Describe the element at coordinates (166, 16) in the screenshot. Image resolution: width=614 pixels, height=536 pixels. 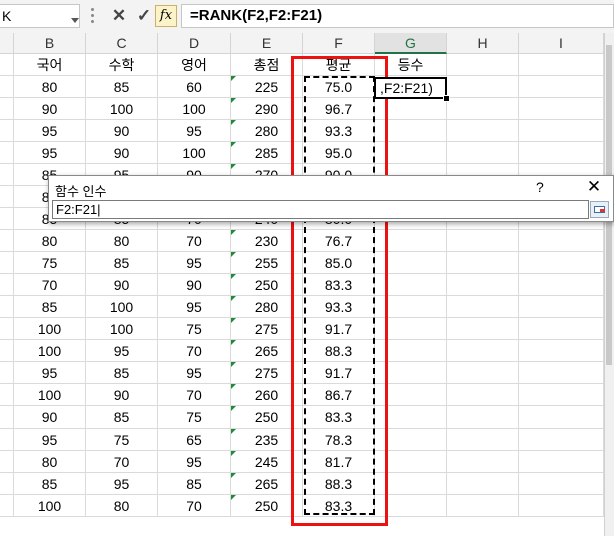
I see `insert-function-button: fx` at that location.